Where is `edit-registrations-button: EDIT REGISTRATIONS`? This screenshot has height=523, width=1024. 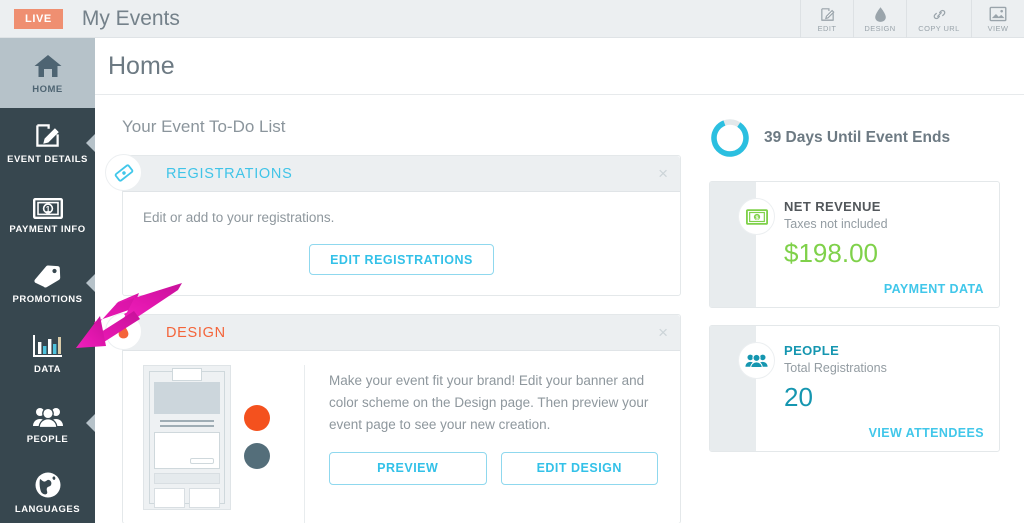 edit-registrations-button: EDIT REGISTRATIONS is located at coordinates (401, 259).